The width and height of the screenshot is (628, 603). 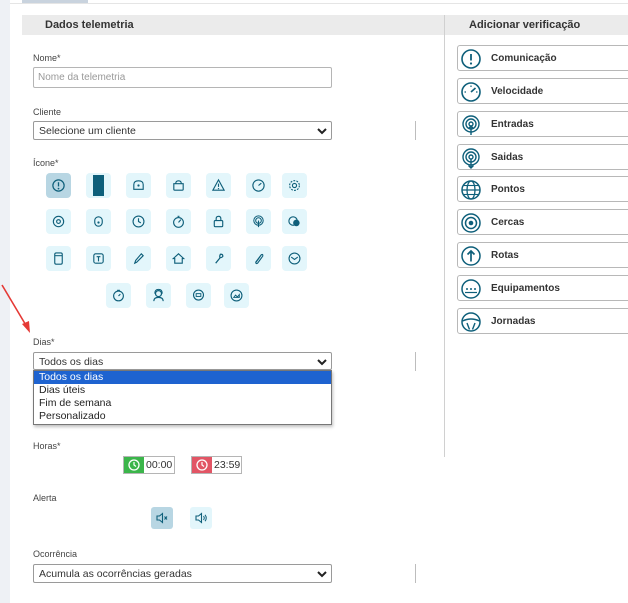 What do you see at coordinates (98, 258) in the screenshot?
I see `battery-icon` at bounding box center [98, 258].